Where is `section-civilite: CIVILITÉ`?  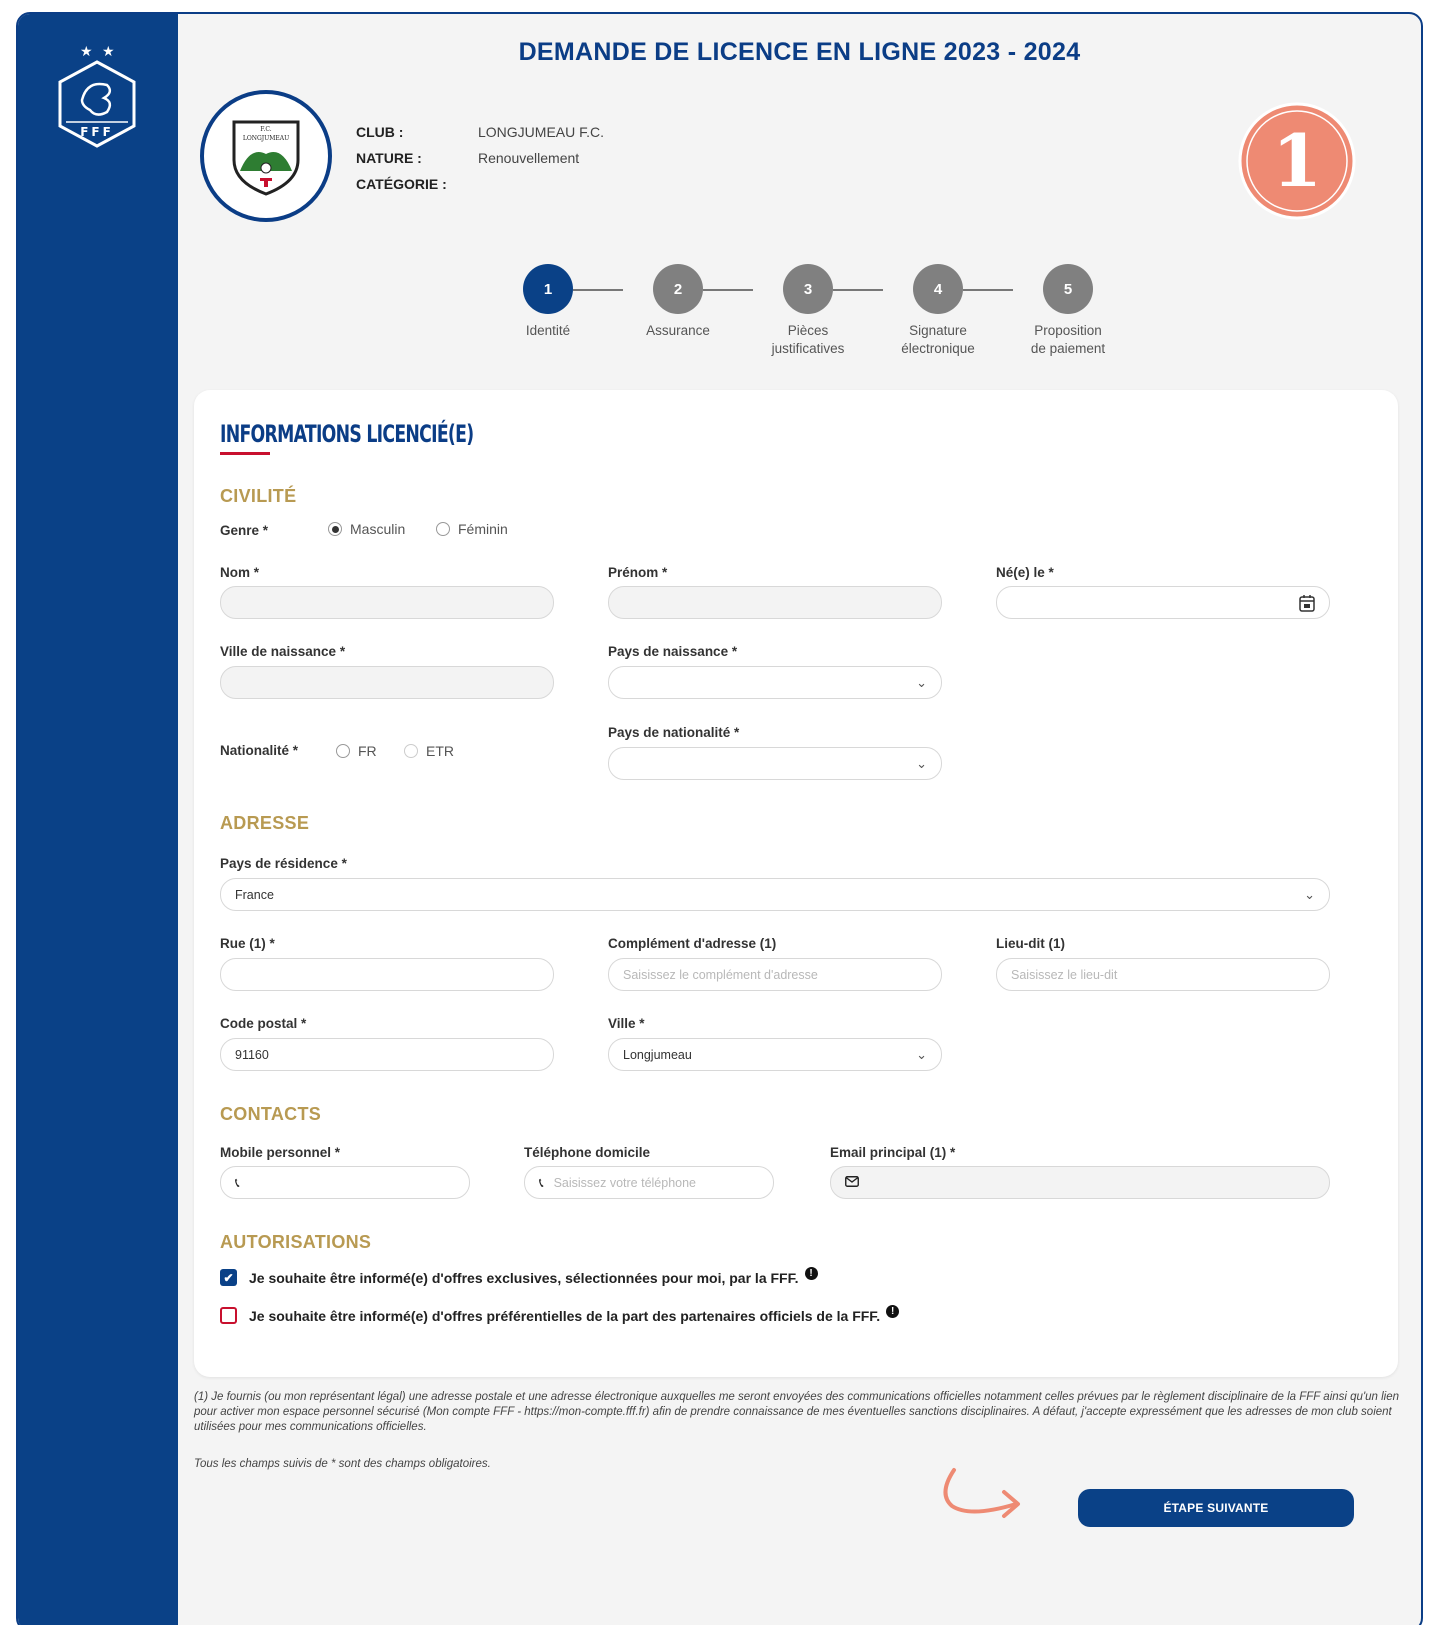
section-civilite: CIVILITÉ is located at coordinates (258, 496).